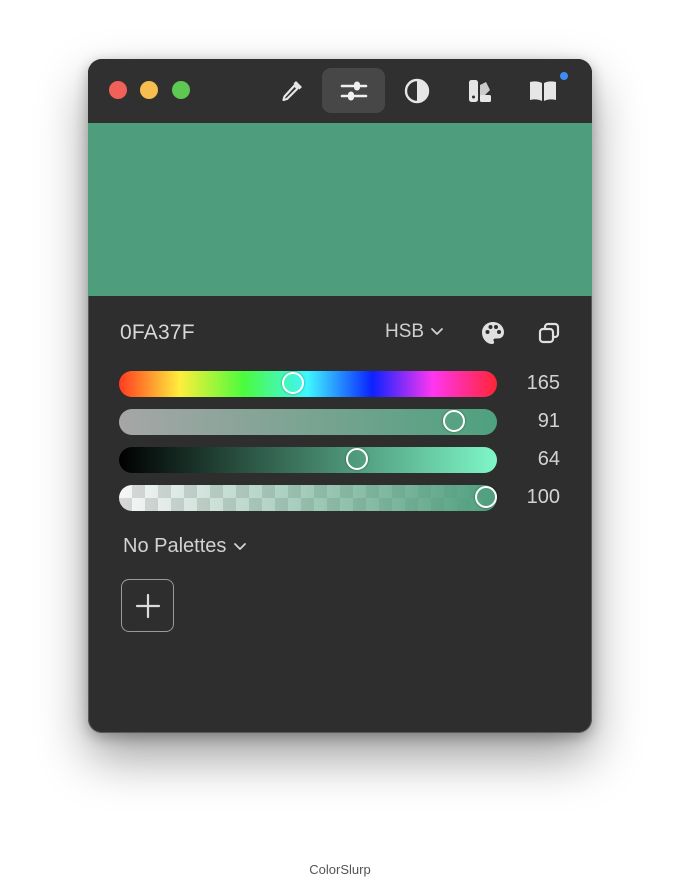  What do you see at coordinates (454, 421) in the screenshot?
I see `saturation-slider-knob` at bounding box center [454, 421].